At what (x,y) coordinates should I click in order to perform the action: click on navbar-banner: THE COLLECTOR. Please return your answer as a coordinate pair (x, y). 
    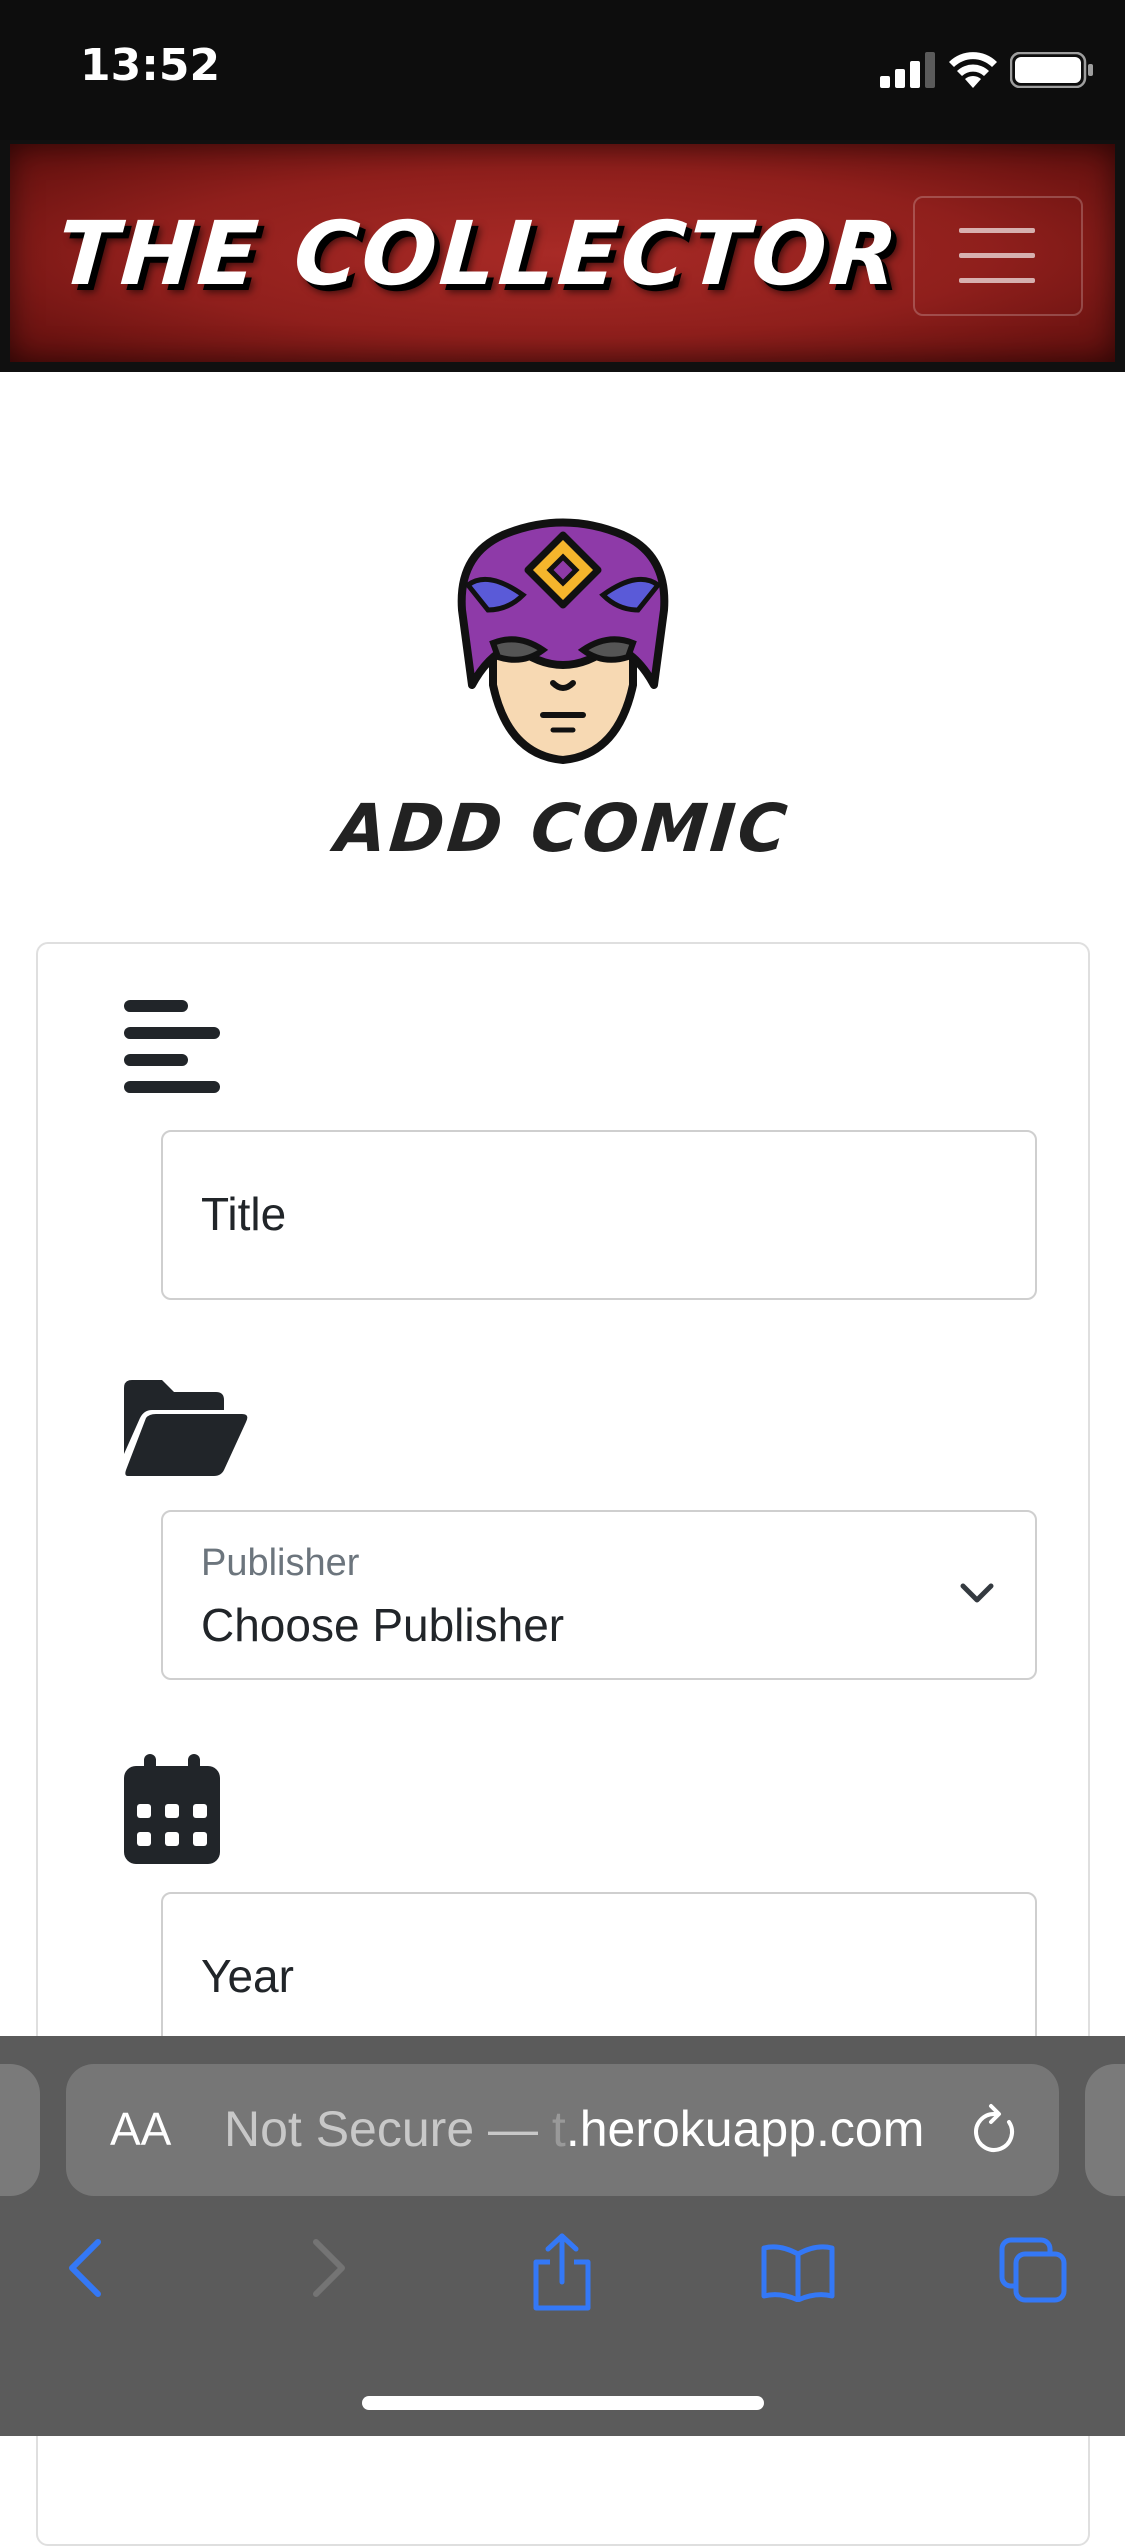
    Looking at the image, I should click on (562, 253).